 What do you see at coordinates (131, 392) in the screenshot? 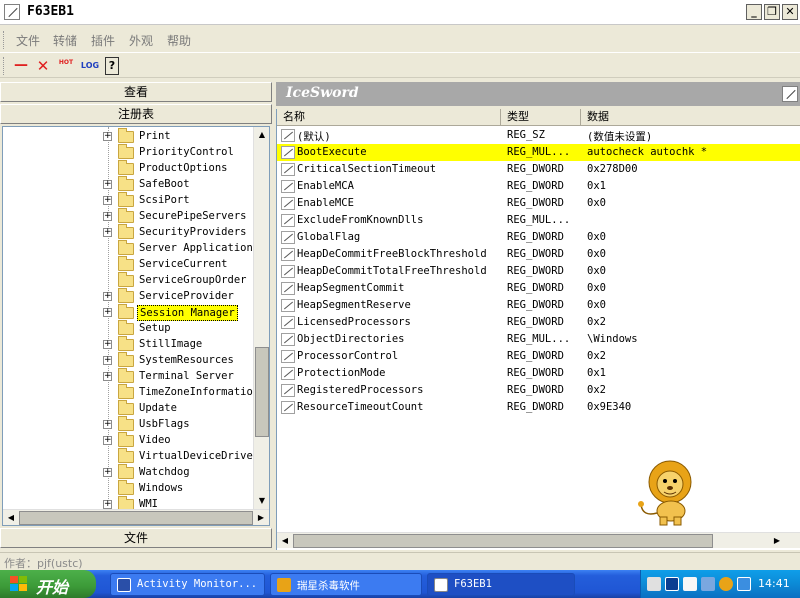
I see `tree-item: TimeZoneInformation` at bounding box center [131, 392].